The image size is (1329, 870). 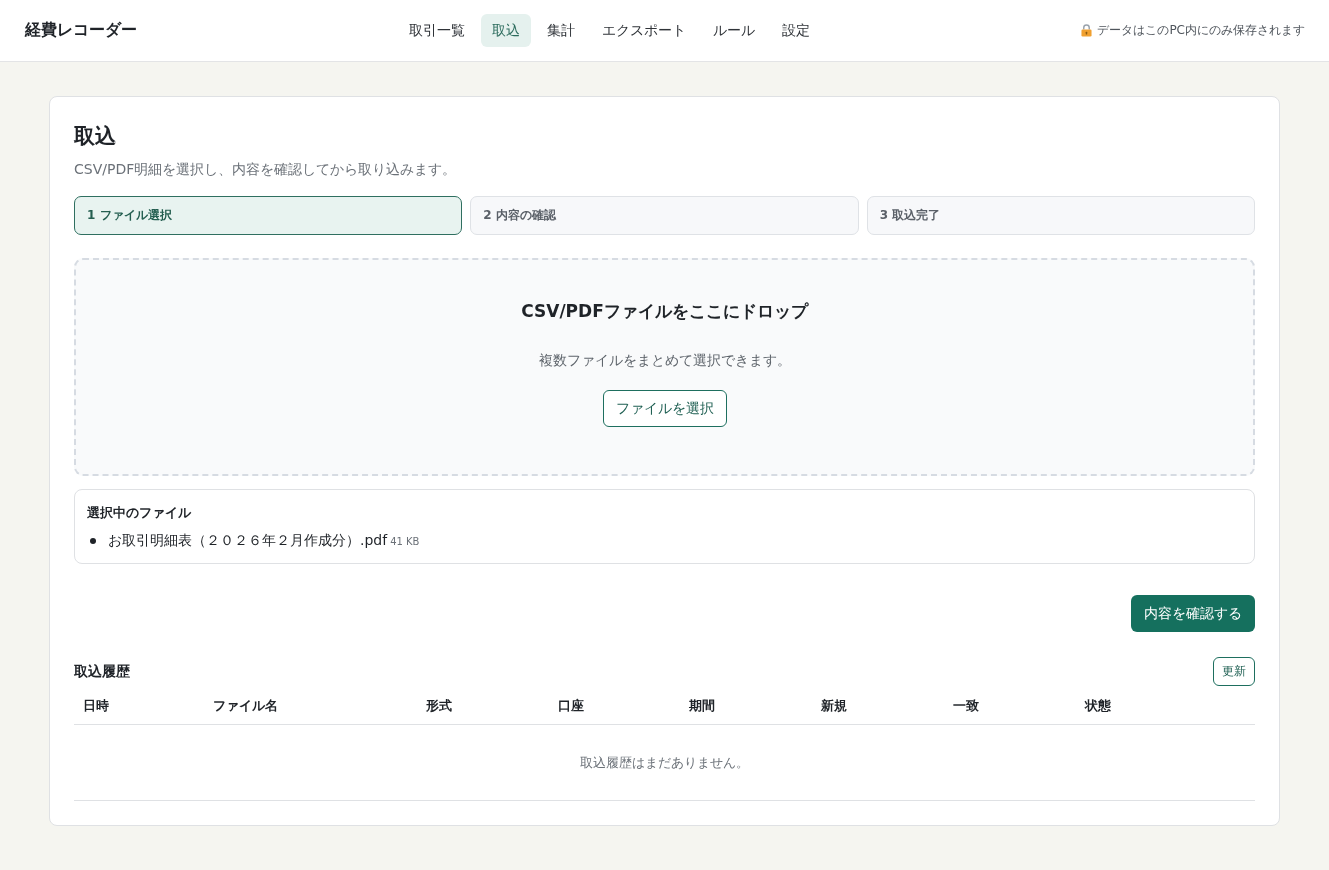 What do you see at coordinates (702, 706) in the screenshot?
I see `column-header: 期間` at bounding box center [702, 706].